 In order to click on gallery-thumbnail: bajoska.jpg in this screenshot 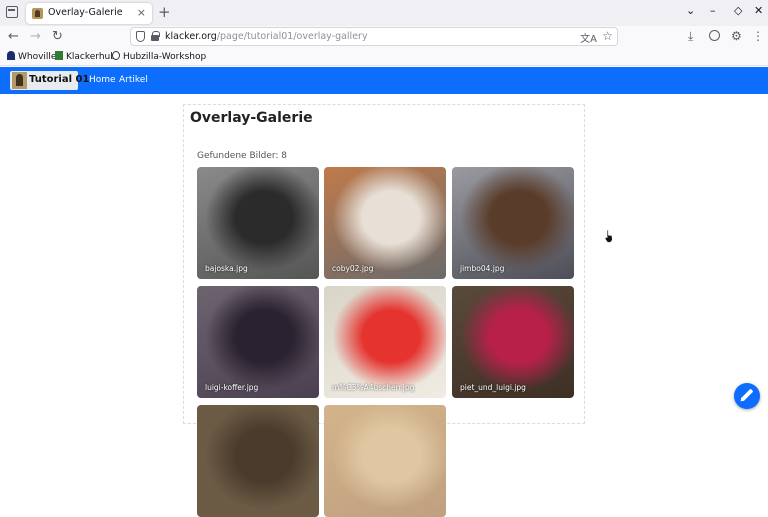, I will do `click(258, 223)`.